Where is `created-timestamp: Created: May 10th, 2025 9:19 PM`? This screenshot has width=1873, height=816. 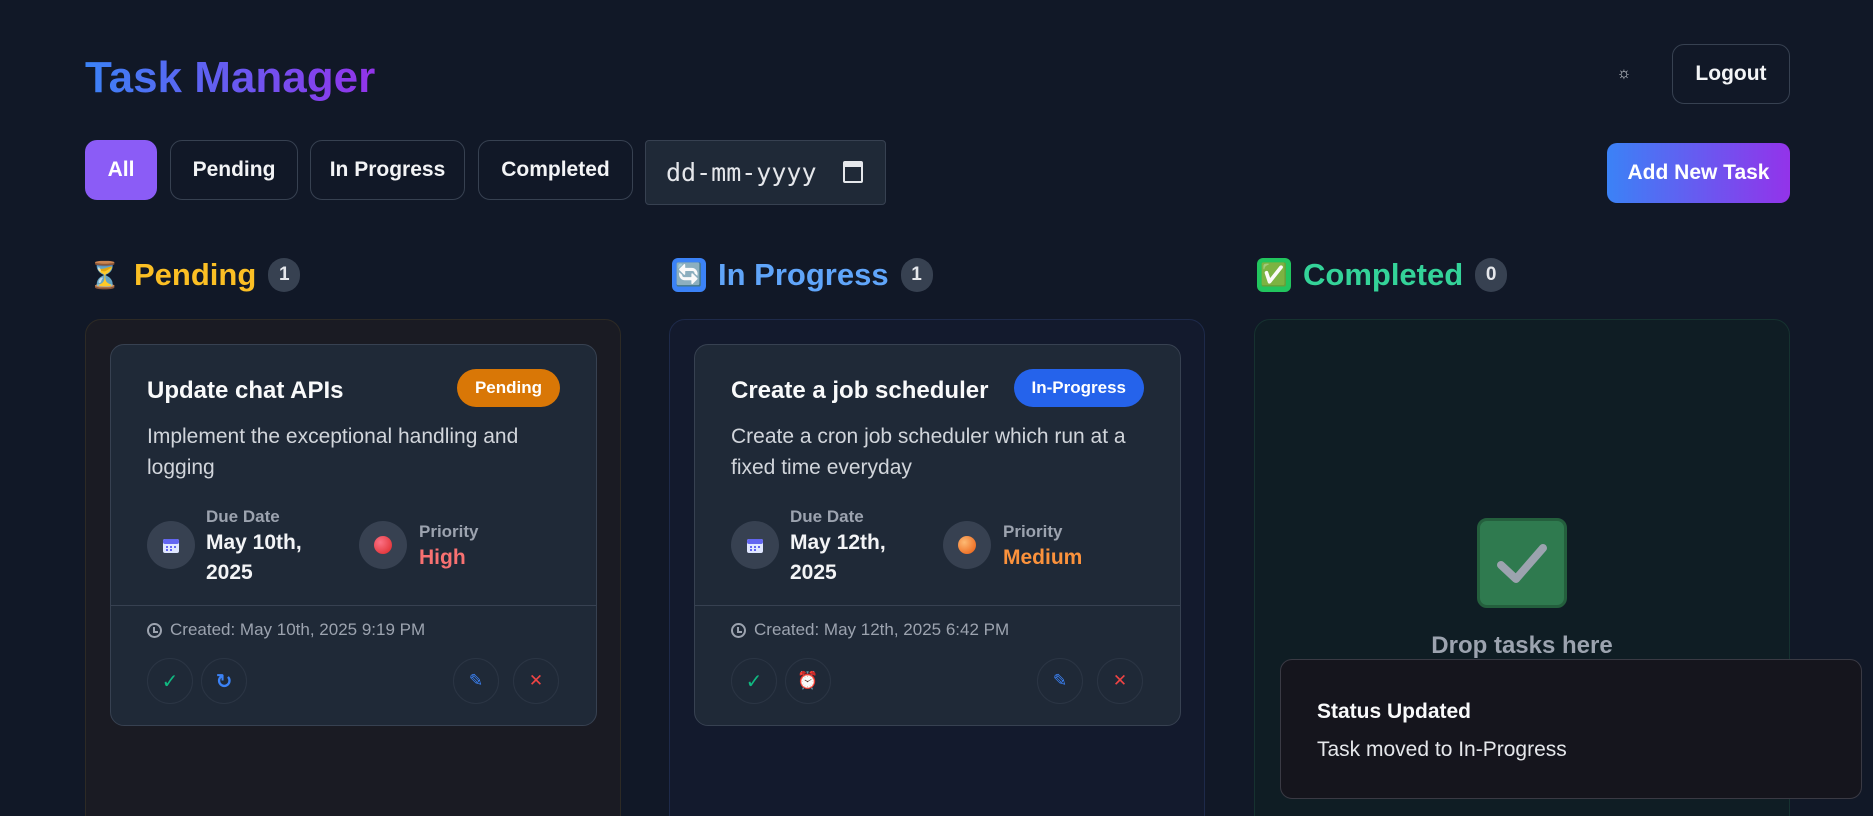 created-timestamp: Created: May 10th, 2025 9:19 PM is located at coordinates (286, 630).